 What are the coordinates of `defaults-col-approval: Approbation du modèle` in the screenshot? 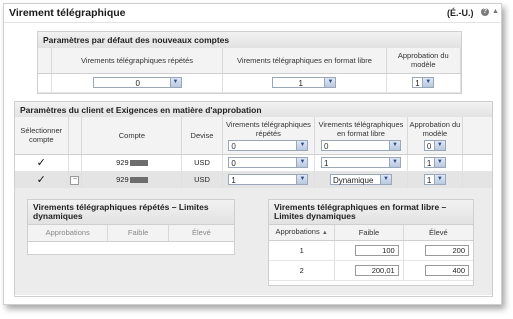 It's located at (424, 61).